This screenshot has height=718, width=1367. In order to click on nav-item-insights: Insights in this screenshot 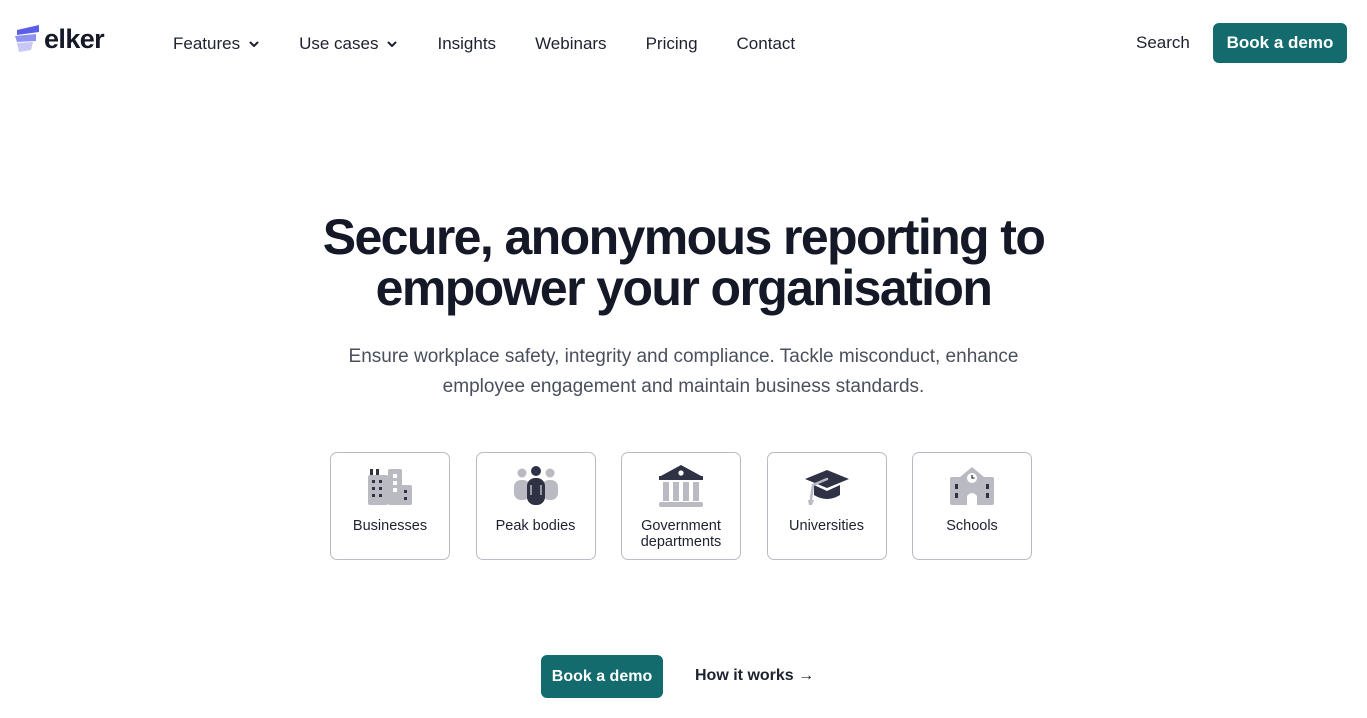, I will do `click(466, 44)`.